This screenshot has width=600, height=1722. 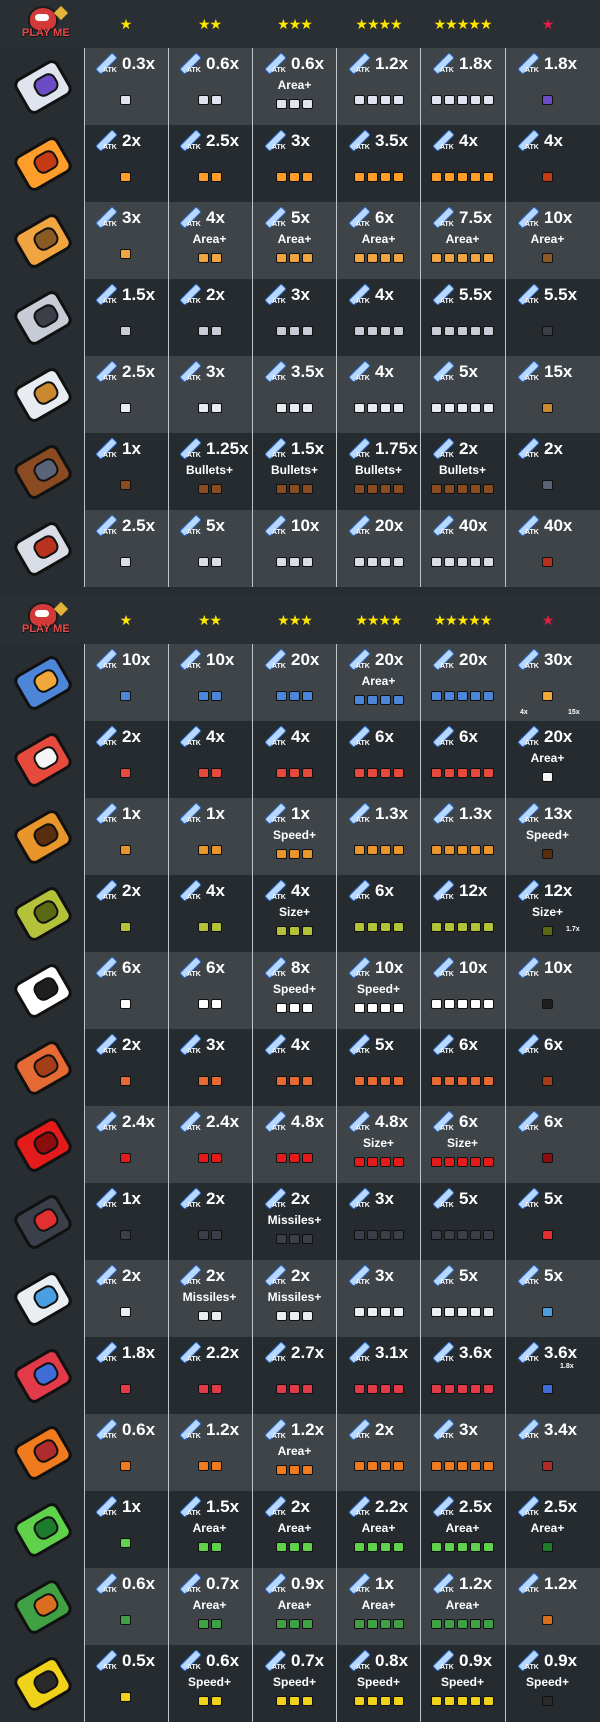 What do you see at coordinates (294, 1606) in the screenshot?
I see `tier-cell: ATK 0.9x Area+` at bounding box center [294, 1606].